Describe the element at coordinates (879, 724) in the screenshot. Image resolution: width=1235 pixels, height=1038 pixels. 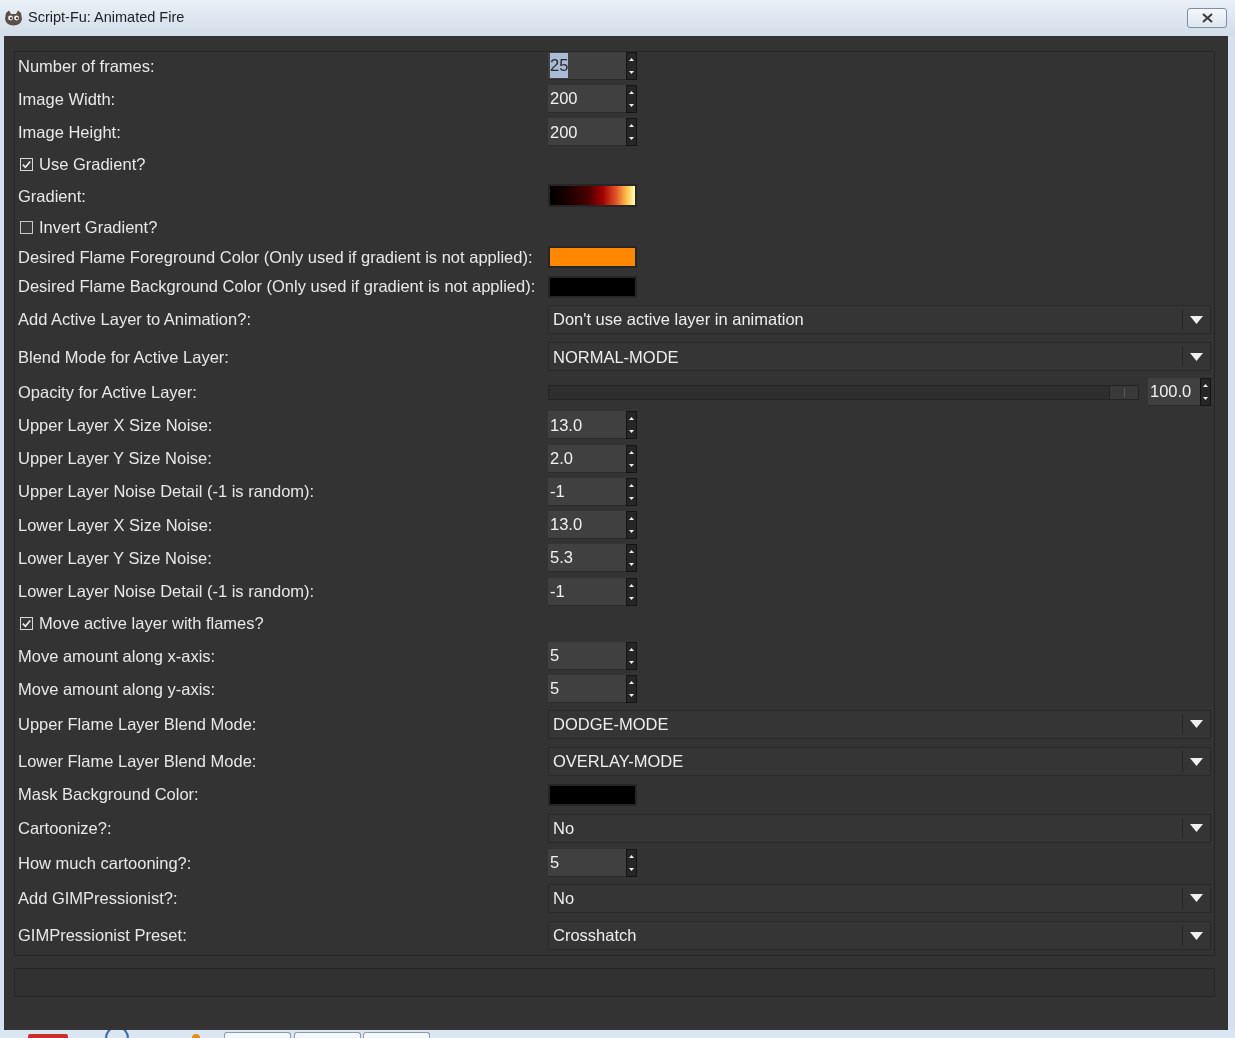
I see `dropdown: DODGE-MODE` at that location.